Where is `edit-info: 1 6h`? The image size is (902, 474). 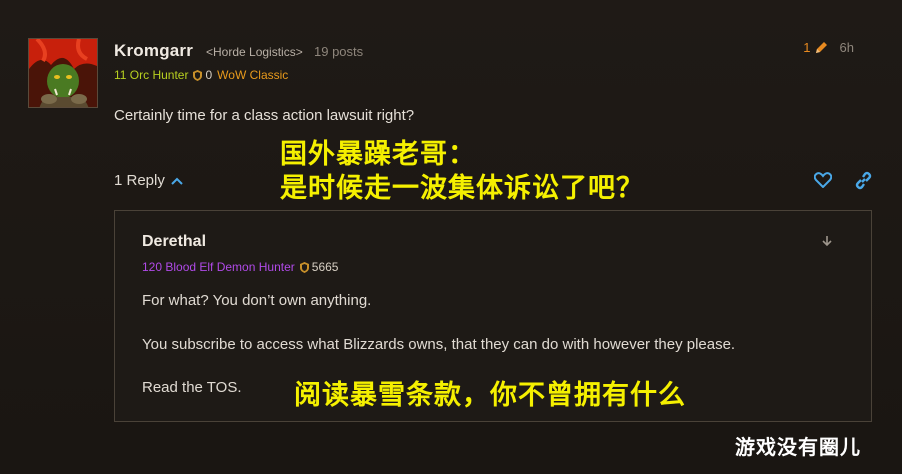 edit-info: 1 6h is located at coordinates (828, 47).